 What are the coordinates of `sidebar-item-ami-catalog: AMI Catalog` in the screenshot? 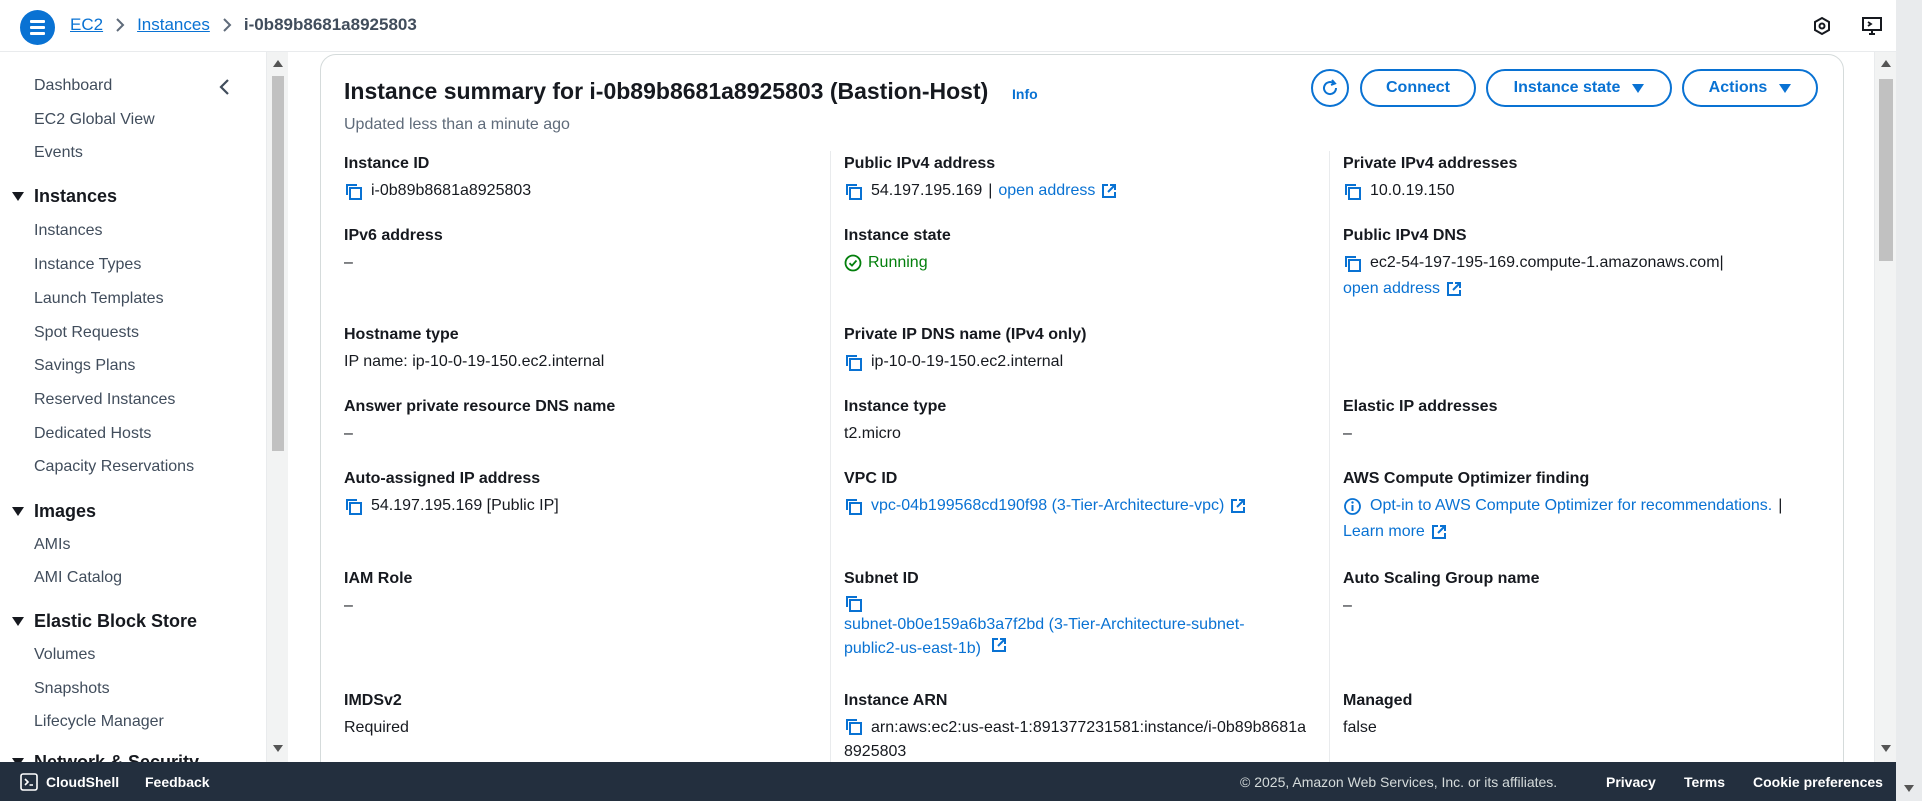 It's located at (78, 578).